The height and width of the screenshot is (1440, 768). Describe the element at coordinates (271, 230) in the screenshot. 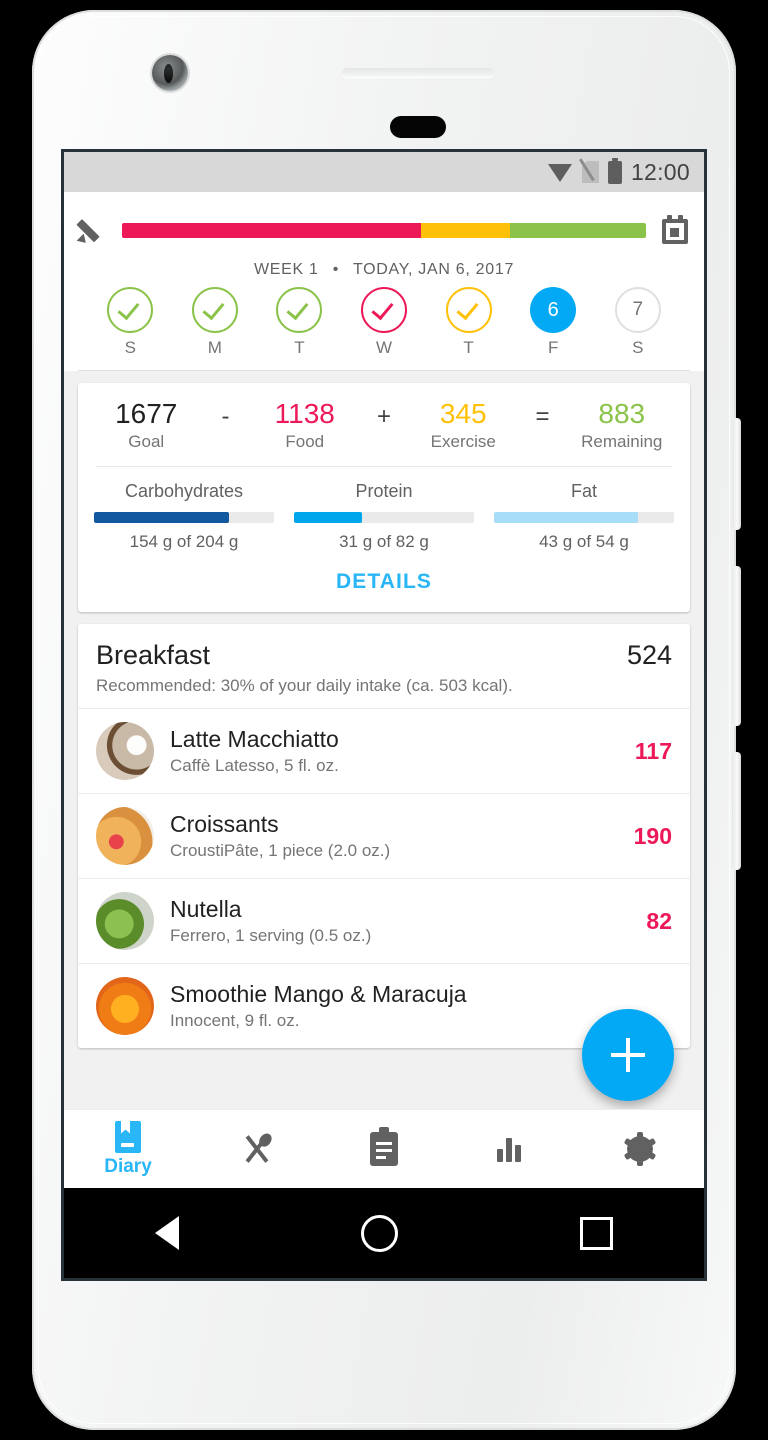

I see `progress-segment-food` at that location.